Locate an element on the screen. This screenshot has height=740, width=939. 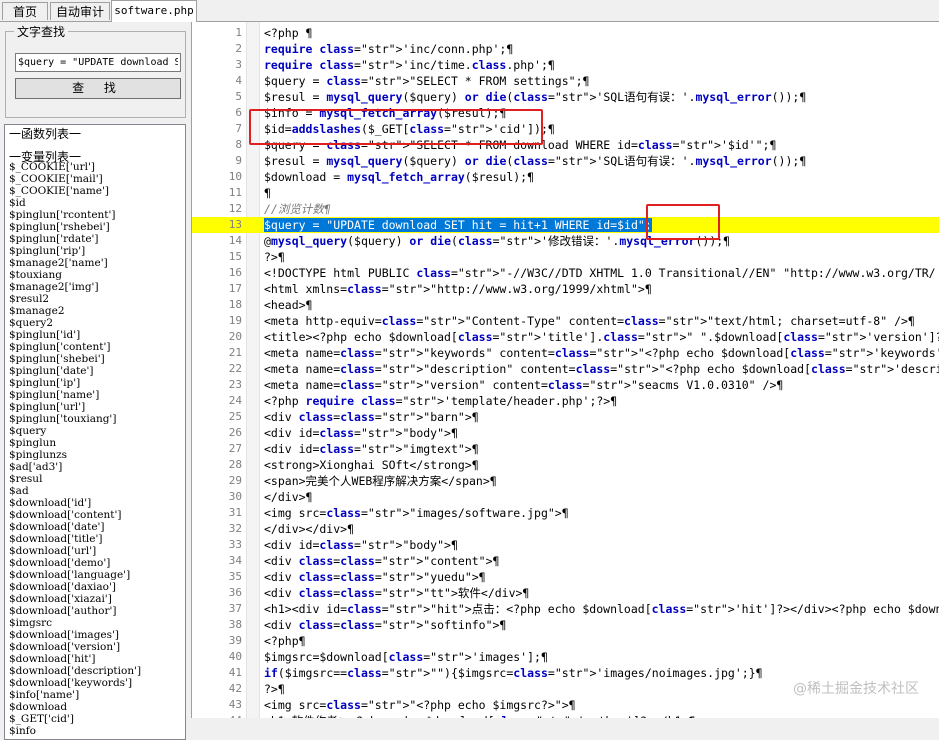
code-line: 28 <strong>Xionghai SOft</strong>¶ is located at coordinates (565, 465).